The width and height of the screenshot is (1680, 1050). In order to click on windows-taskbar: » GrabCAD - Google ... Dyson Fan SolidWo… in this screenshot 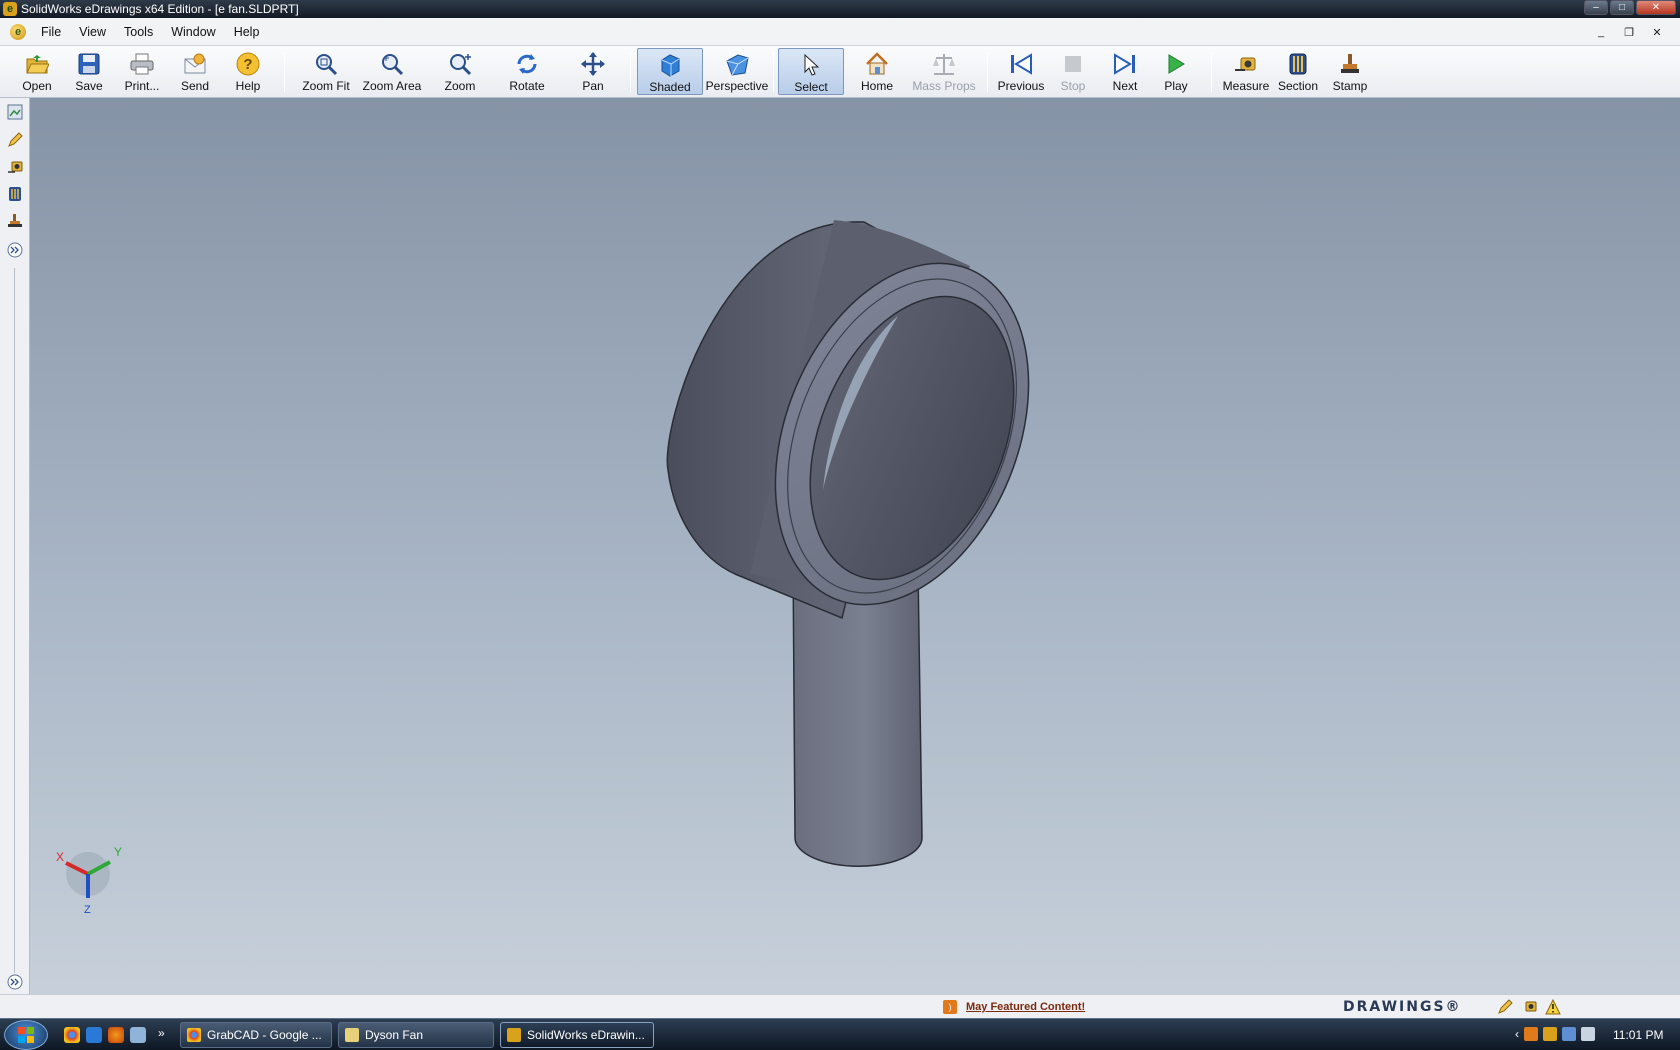, I will do `click(840, 1034)`.